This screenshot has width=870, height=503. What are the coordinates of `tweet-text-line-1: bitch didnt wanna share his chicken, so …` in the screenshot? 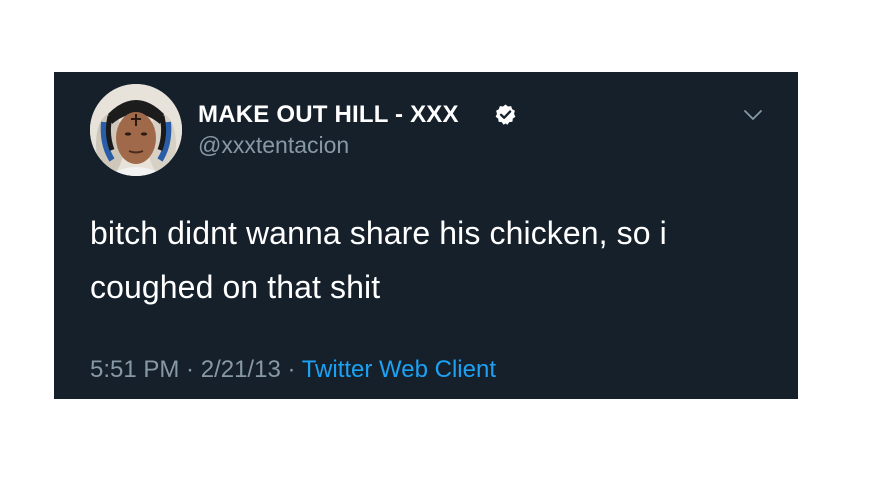 It's located at (378, 233).